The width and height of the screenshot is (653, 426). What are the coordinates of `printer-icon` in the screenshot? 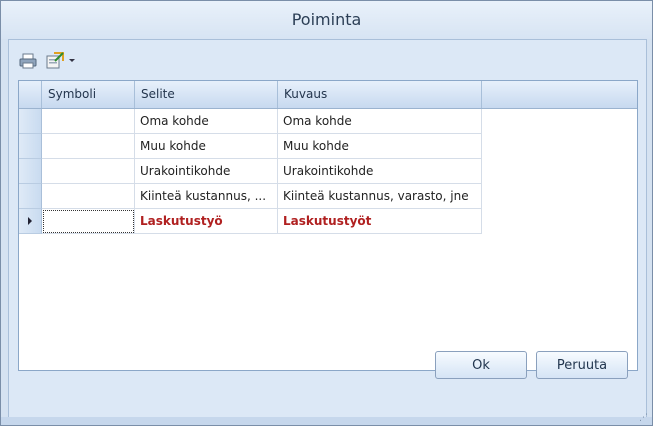 It's located at (28, 61).